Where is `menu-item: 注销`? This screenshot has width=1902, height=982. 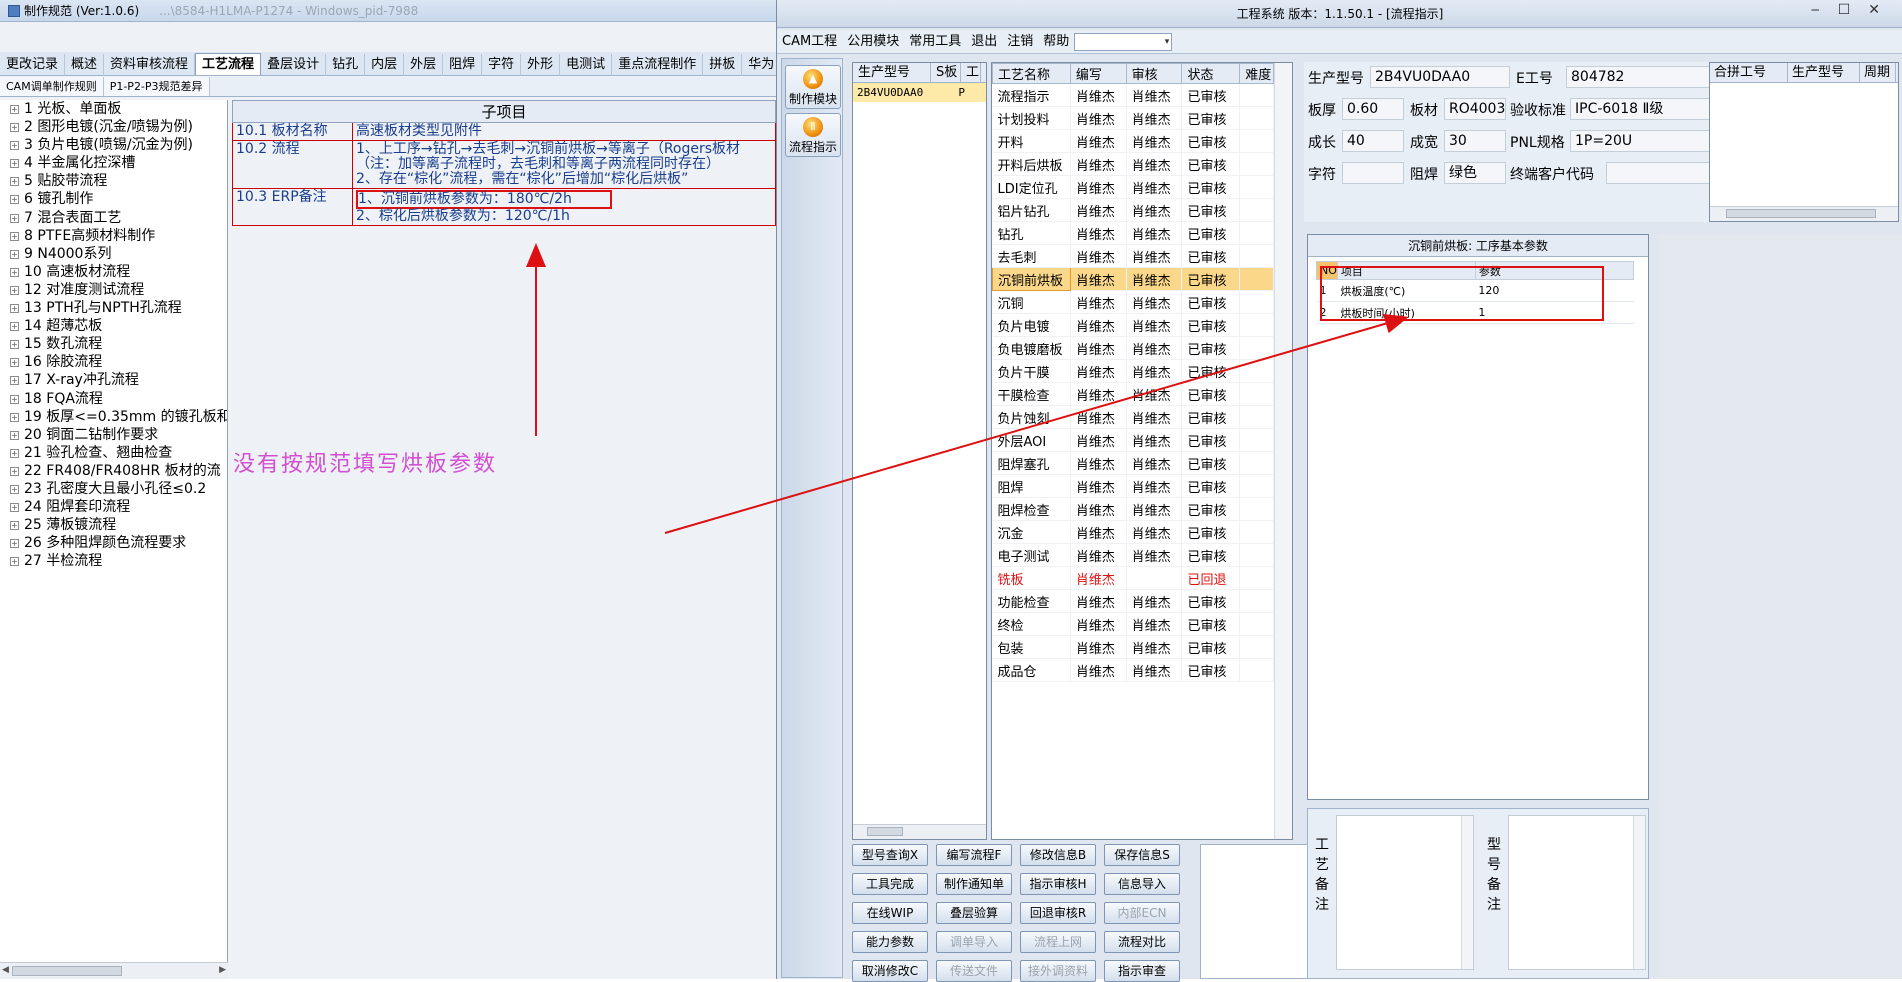 menu-item: 注销 is located at coordinates (1020, 42).